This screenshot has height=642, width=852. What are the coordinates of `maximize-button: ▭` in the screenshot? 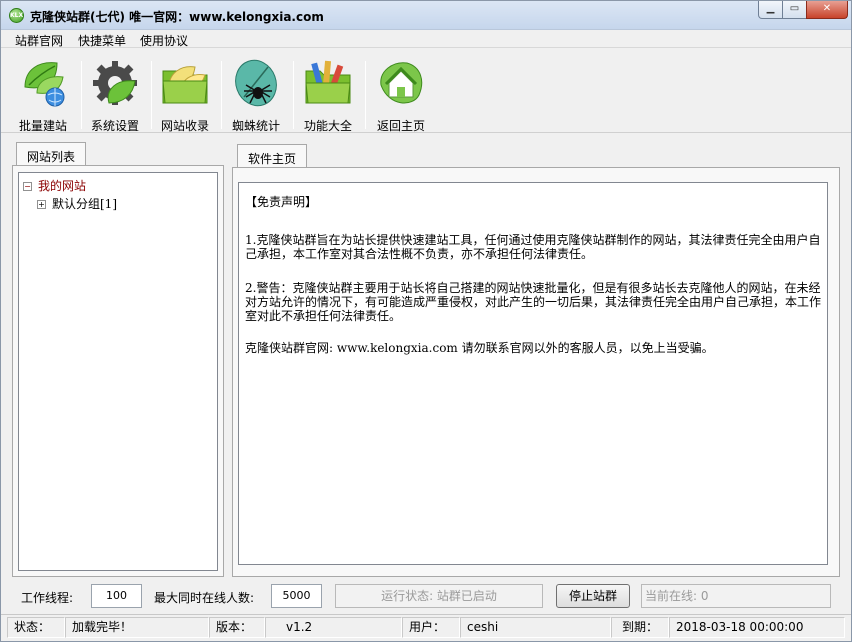 It's located at (794, 10).